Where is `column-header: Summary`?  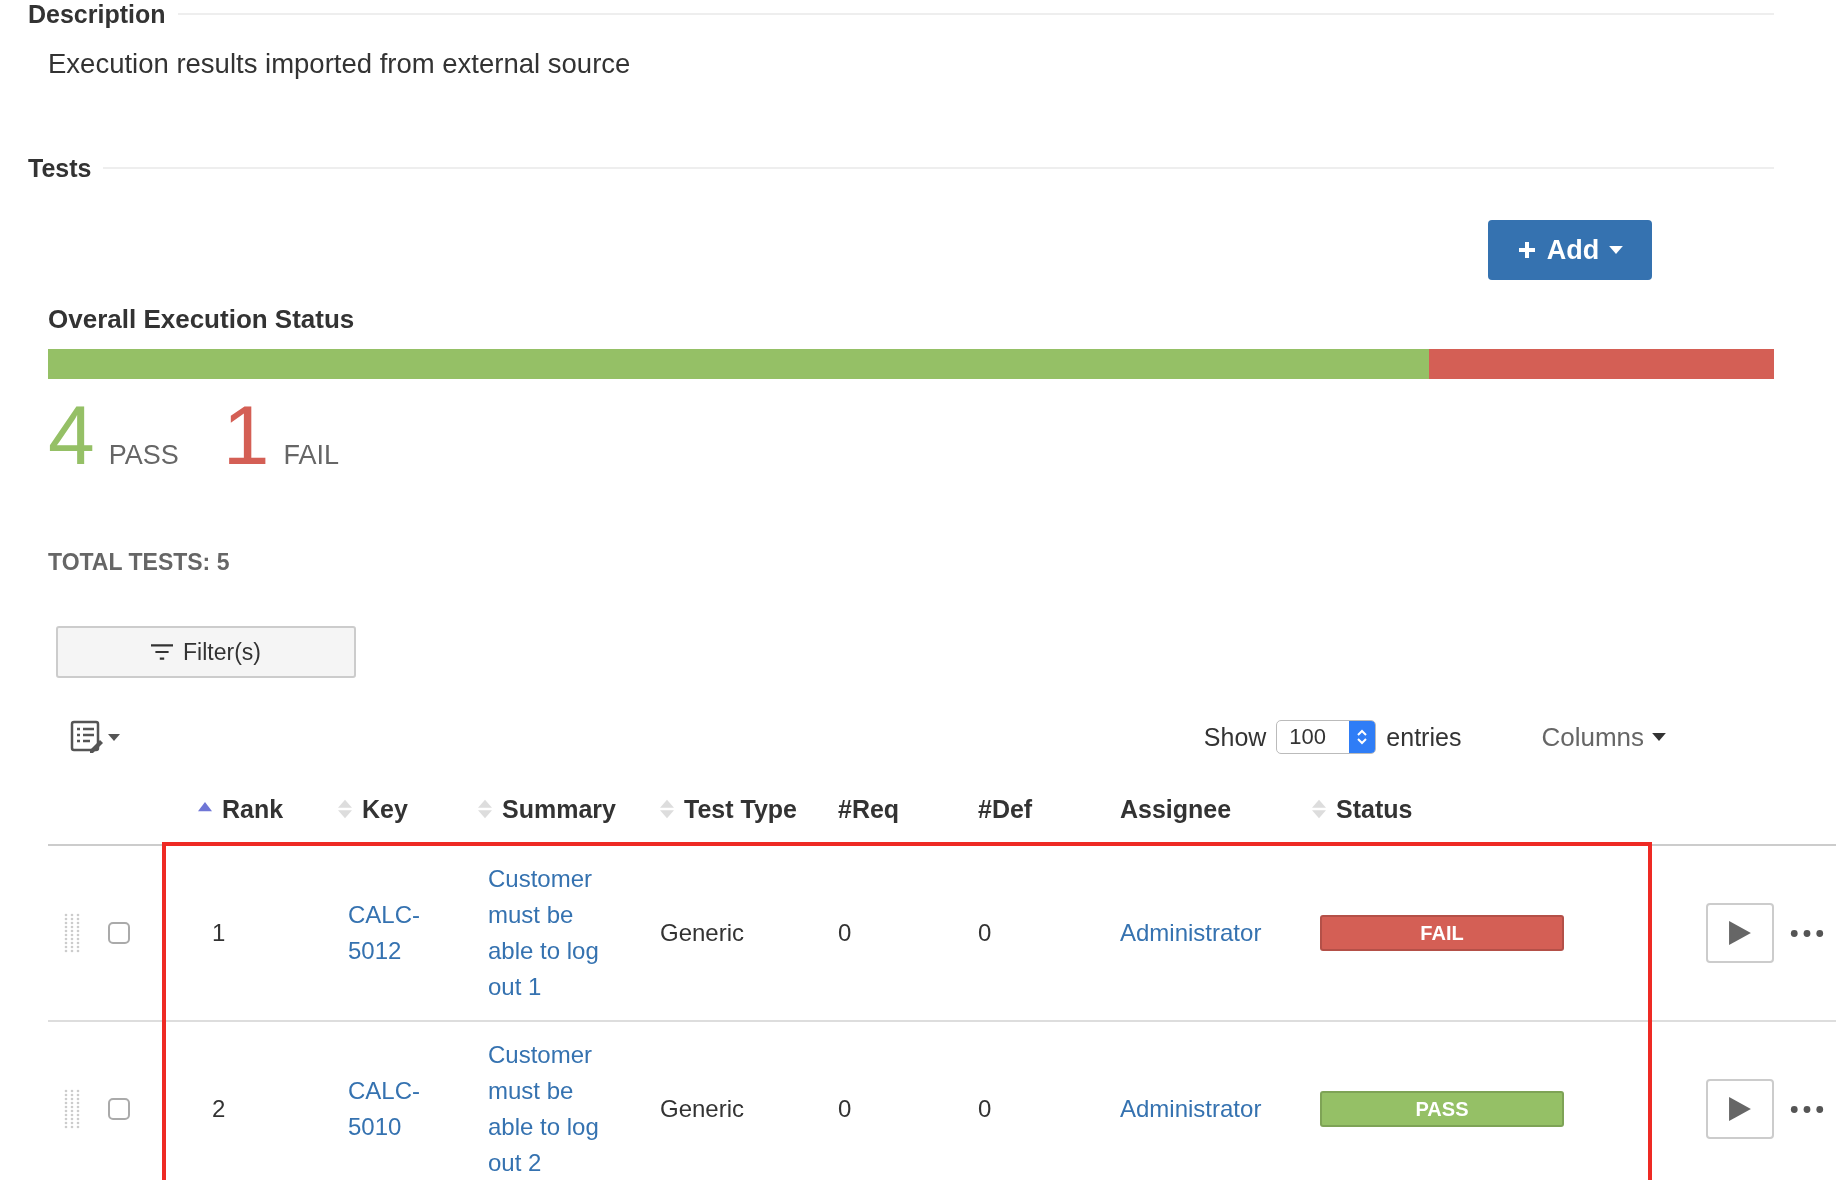 column-header: Summary is located at coordinates (559, 809).